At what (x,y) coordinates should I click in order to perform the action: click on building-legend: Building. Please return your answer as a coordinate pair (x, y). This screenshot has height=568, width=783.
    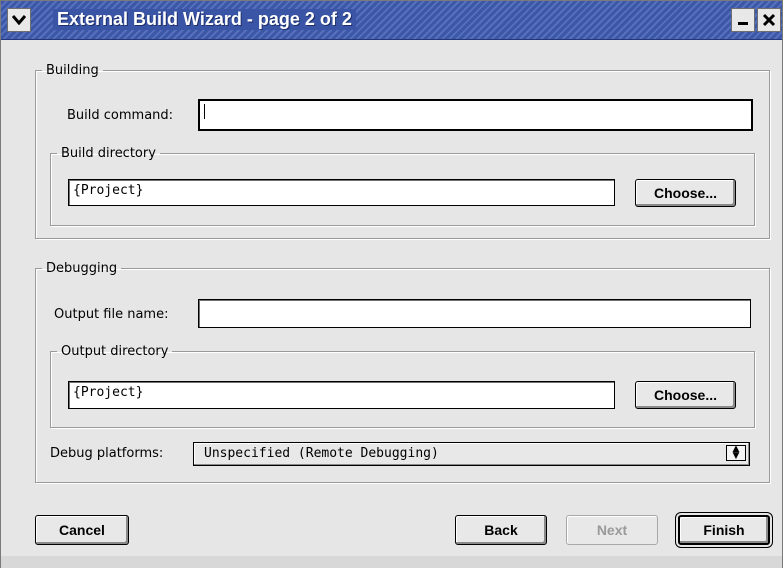
    Looking at the image, I should click on (72, 70).